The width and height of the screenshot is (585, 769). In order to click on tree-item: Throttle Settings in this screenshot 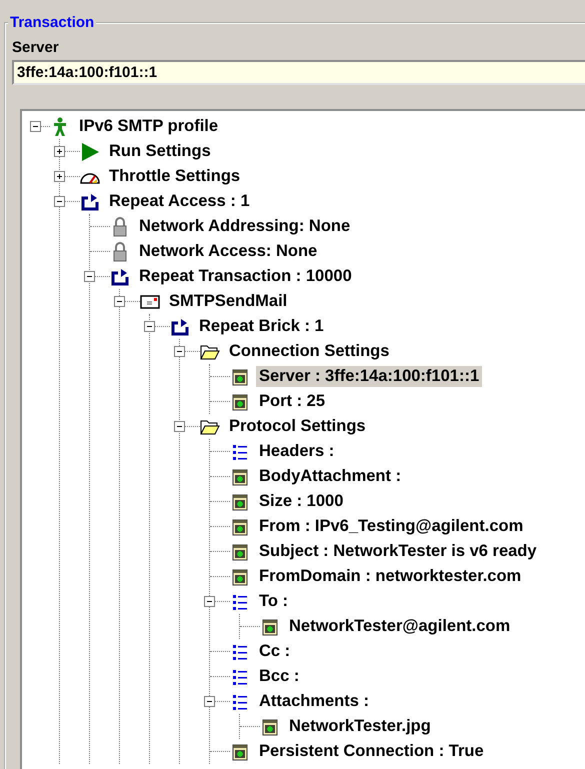, I will do `click(175, 176)`.